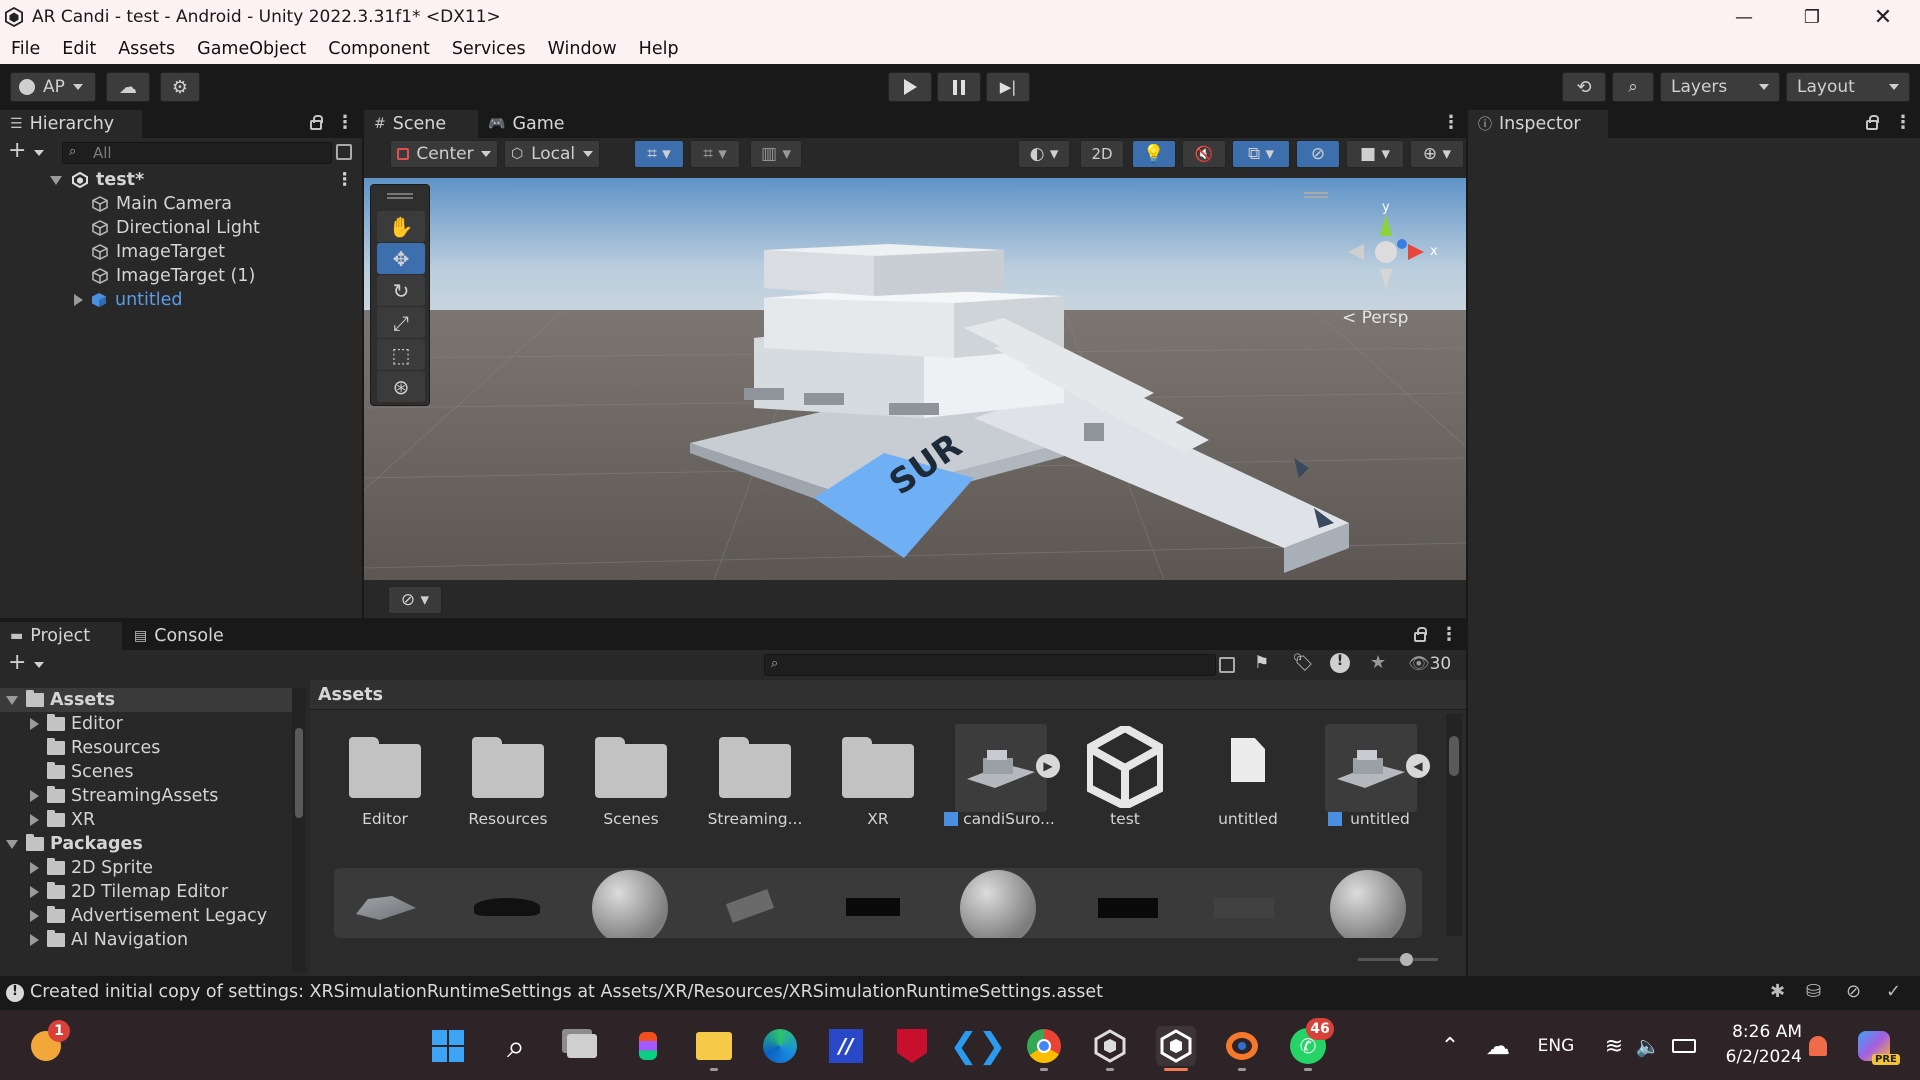 This screenshot has width=1920, height=1080. I want to click on draw-mode-dropdown: ◐ ▾, so click(1044, 154).